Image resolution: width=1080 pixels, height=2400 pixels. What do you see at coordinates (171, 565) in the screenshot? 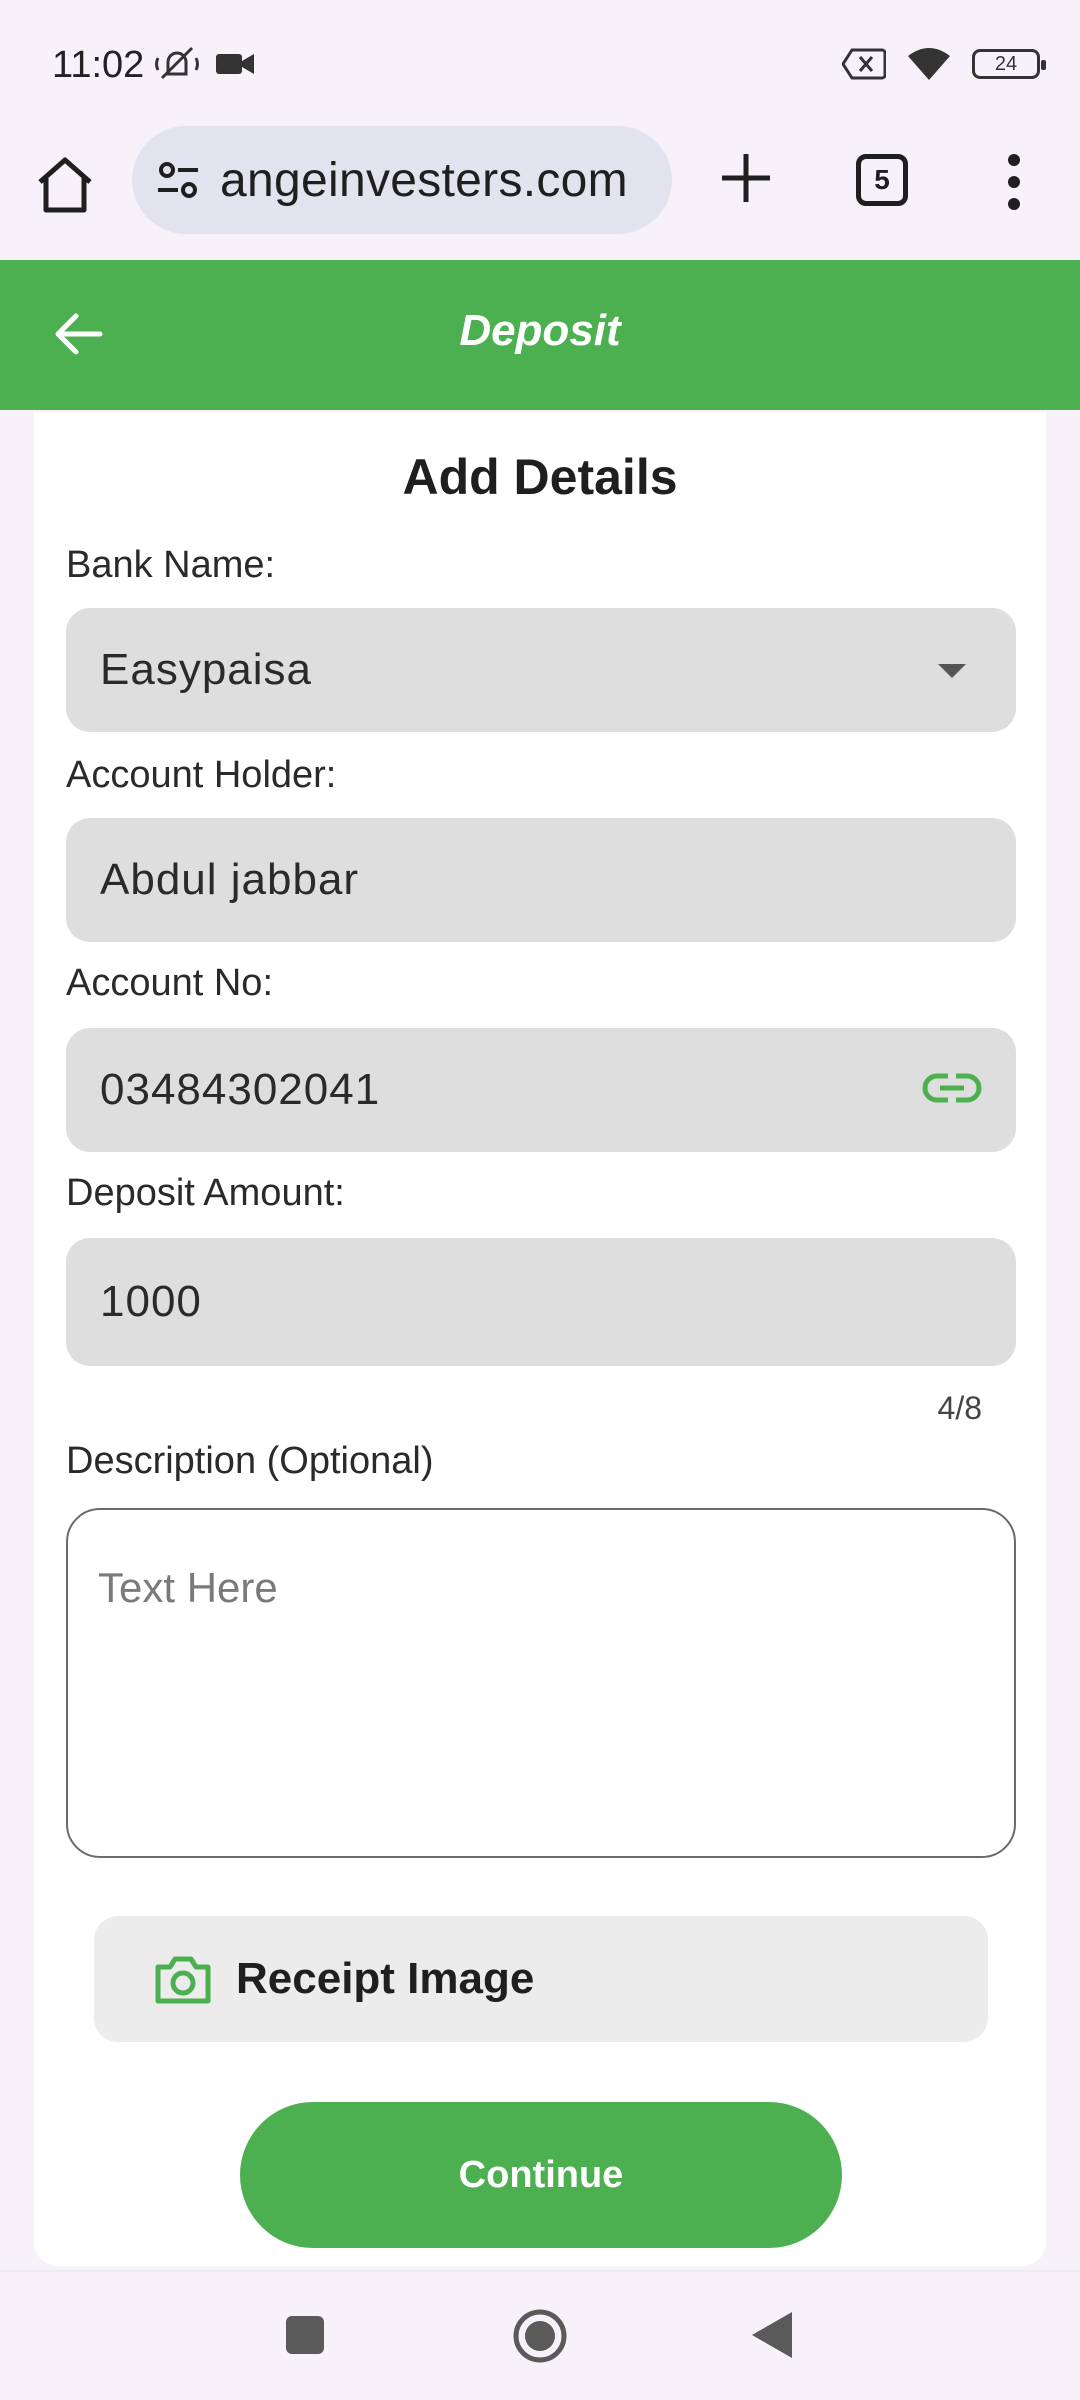
I see `bank-name-label: Bank Name:` at bounding box center [171, 565].